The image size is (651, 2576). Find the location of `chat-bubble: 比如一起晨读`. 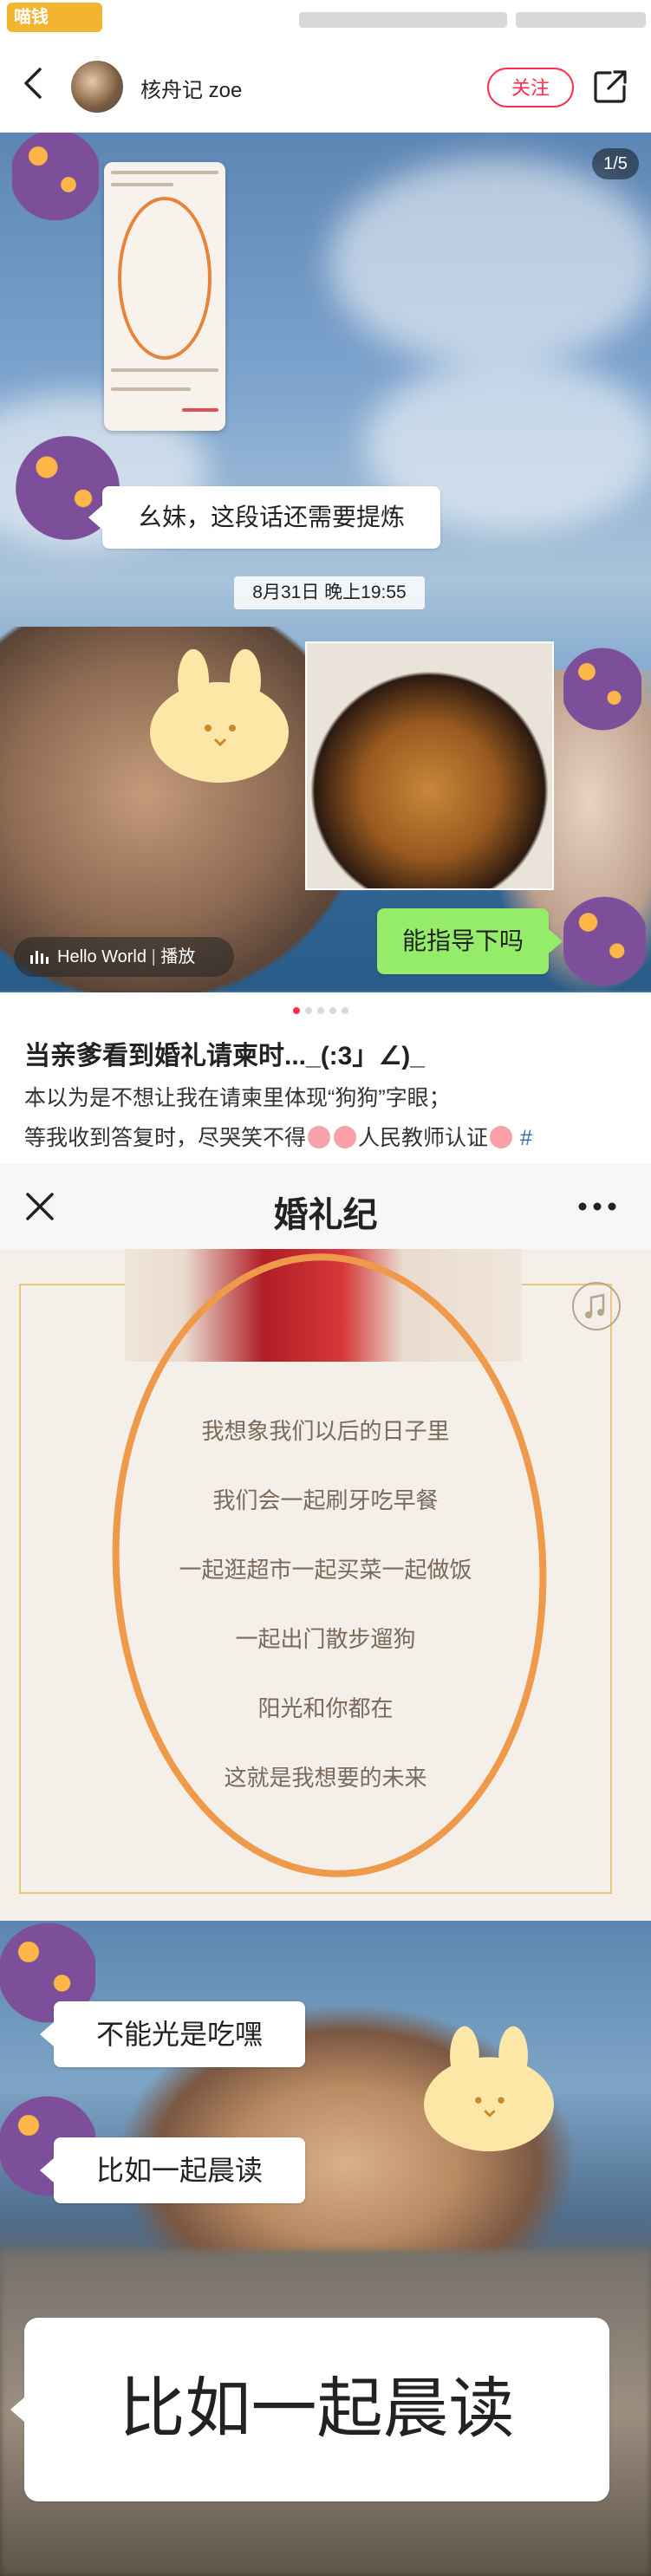

chat-bubble: 比如一起晨读 is located at coordinates (172, 2170).